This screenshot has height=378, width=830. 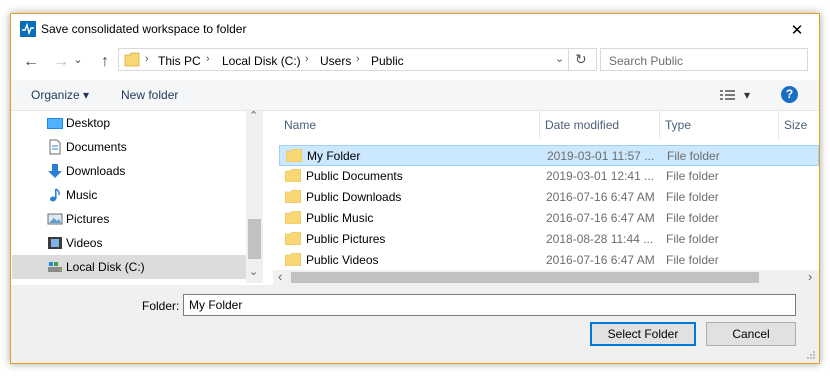 What do you see at coordinates (253, 115) in the screenshot?
I see `scroll-up-icon: ⌃` at bounding box center [253, 115].